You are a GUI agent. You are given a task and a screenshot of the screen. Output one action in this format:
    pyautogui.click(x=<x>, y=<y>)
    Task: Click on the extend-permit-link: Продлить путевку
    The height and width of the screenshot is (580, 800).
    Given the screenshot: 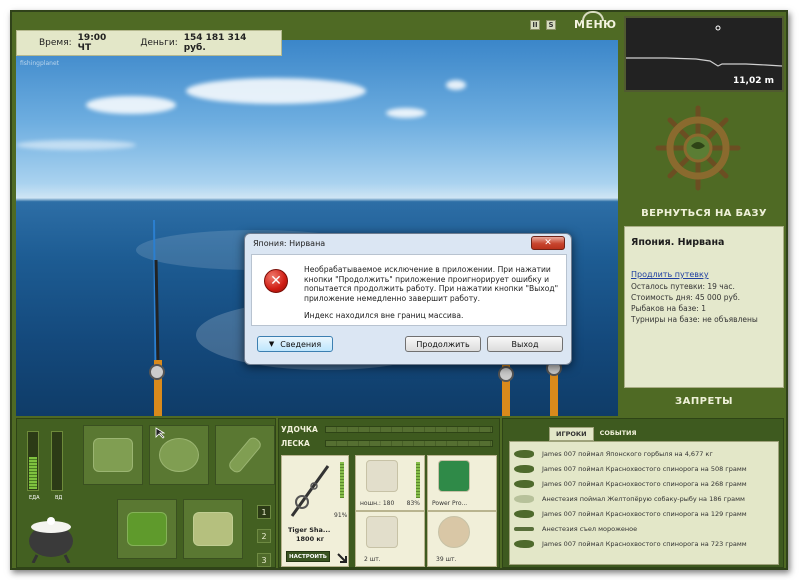 What is the action you would take?
    pyautogui.click(x=704, y=274)
    